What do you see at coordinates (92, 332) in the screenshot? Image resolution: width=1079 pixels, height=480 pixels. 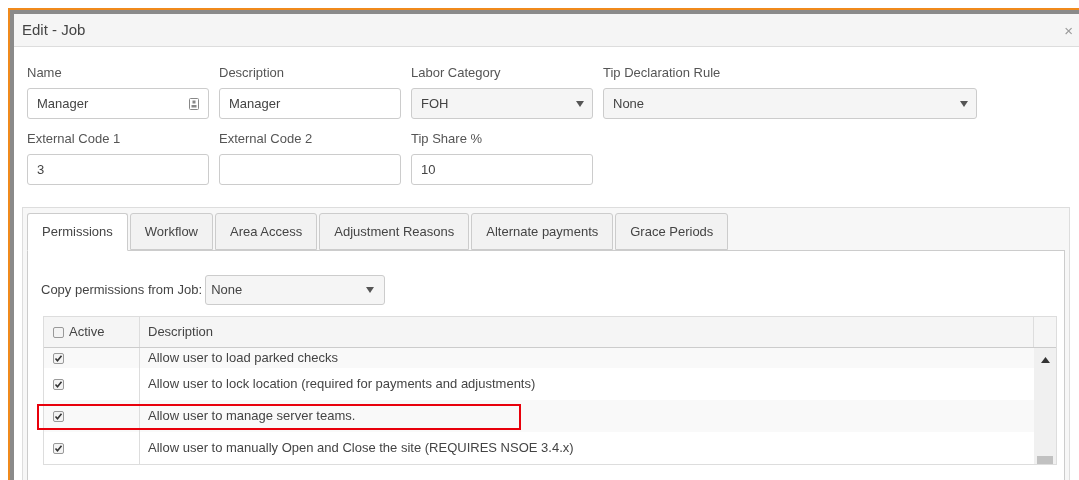 I see `column-header: Active` at bounding box center [92, 332].